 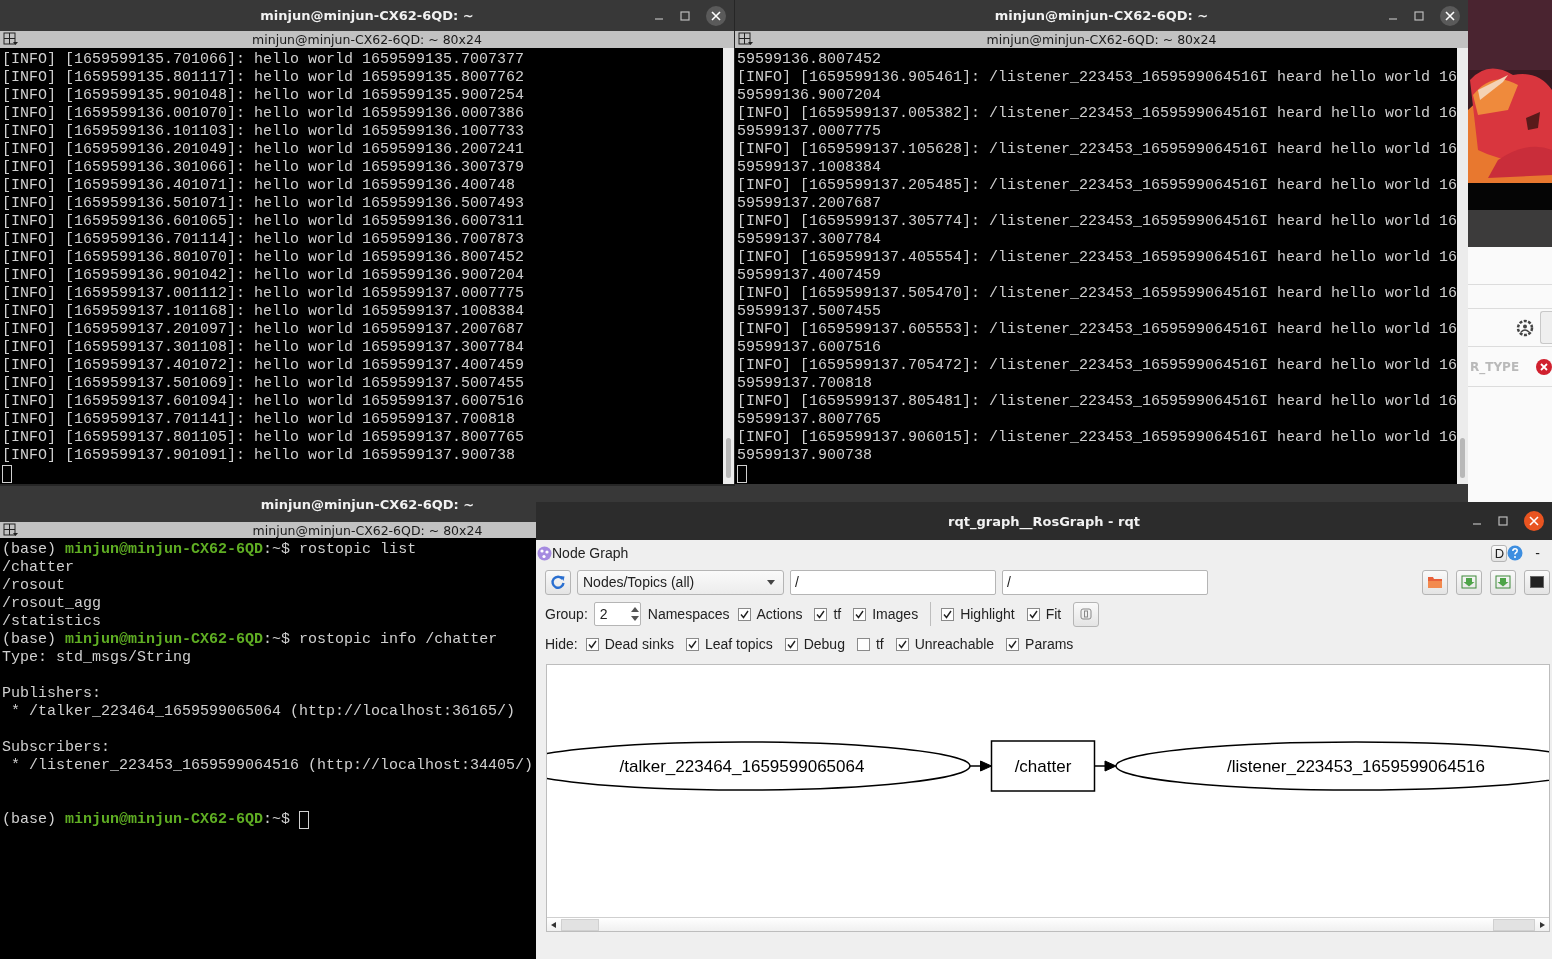 I want to click on terminal-line: [INFO] [1659599137.906015]: /listener_223453_1659599064516I heard hello world 16, so click(x=1097, y=437).